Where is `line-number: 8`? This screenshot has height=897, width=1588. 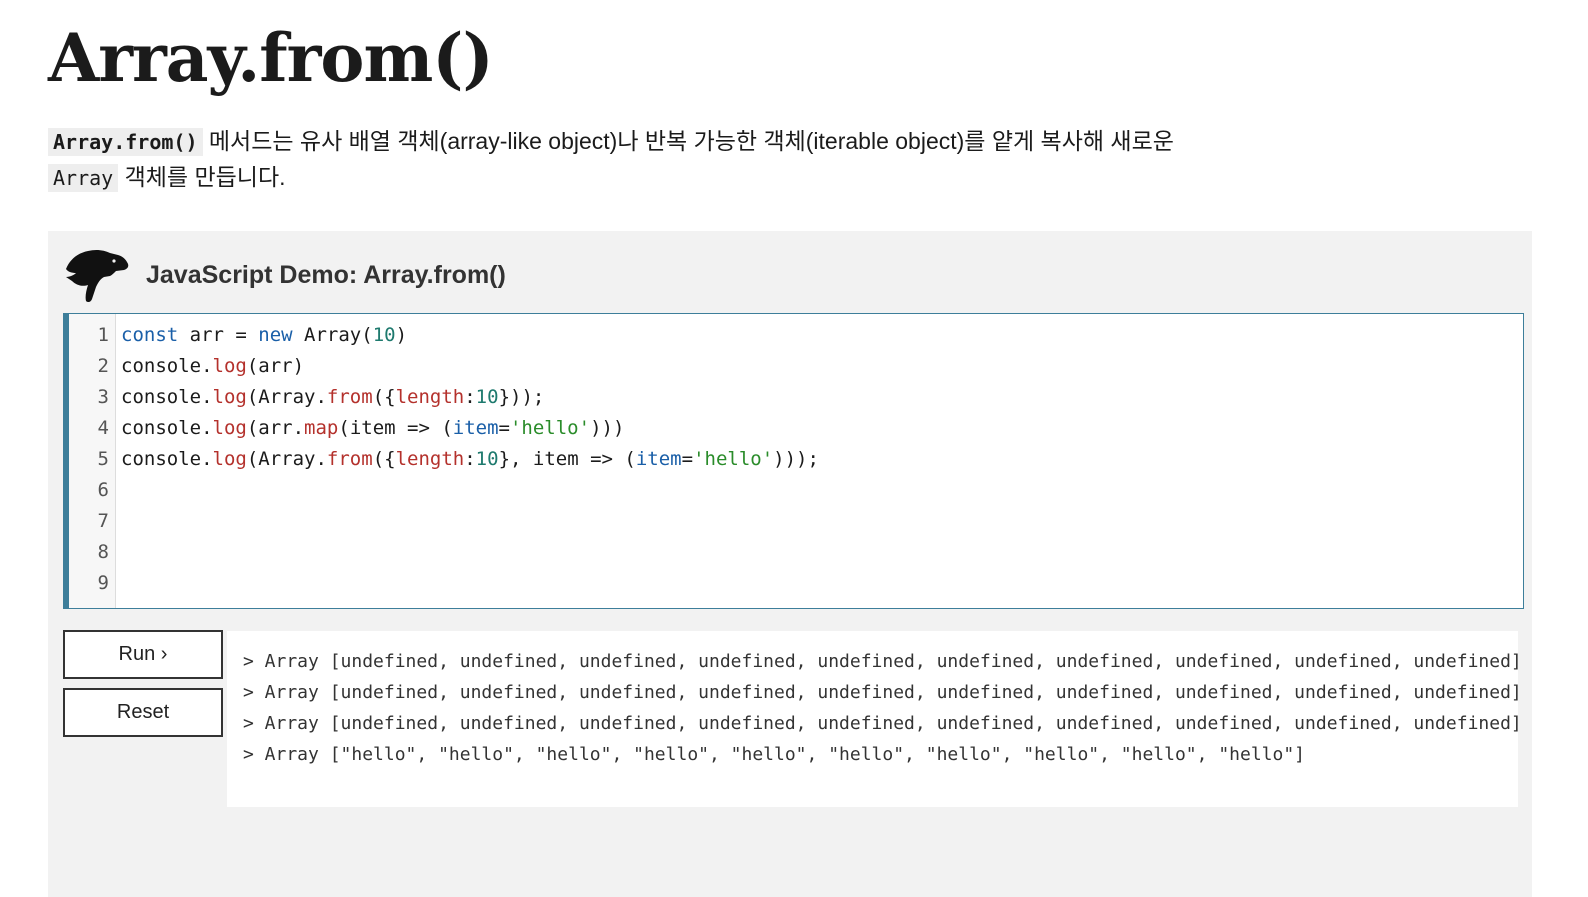 line-number: 8 is located at coordinates (103, 552).